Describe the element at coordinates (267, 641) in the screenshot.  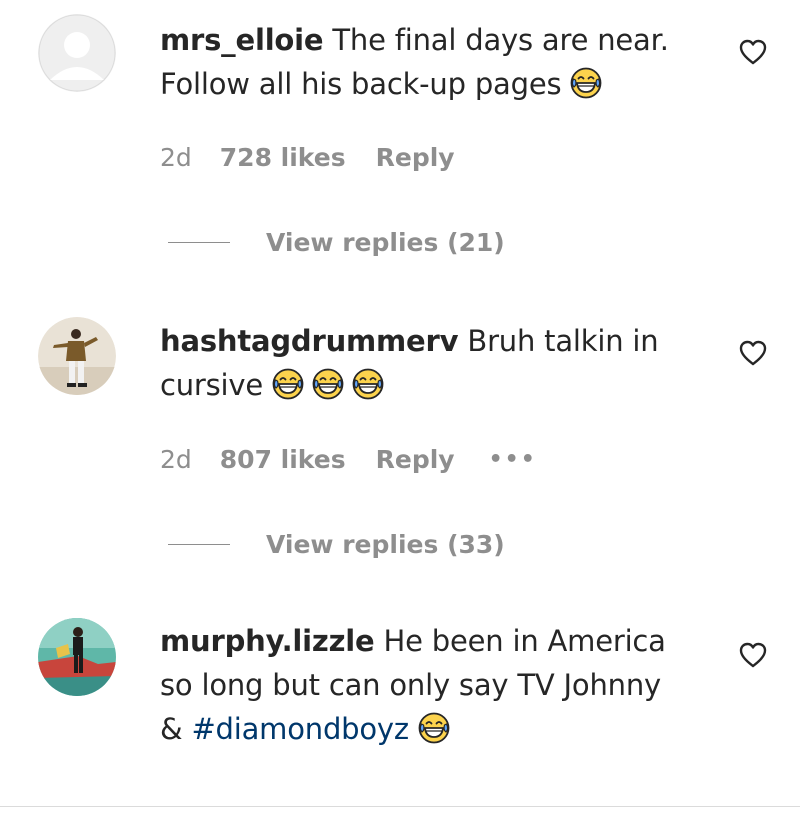
I see `comment-username: murphy.lizzle` at that location.